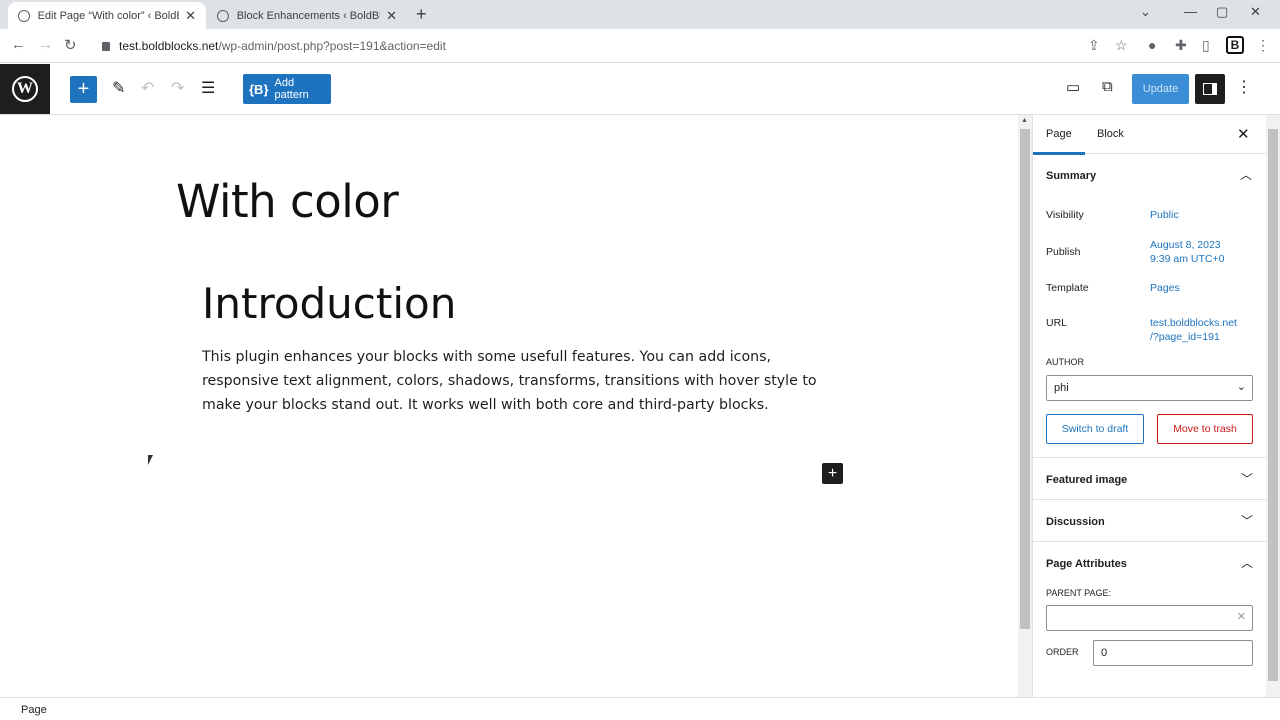  Describe the element at coordinates (208, 88) in the screenshot. I see `document-overview-icon: ☰` at that location.